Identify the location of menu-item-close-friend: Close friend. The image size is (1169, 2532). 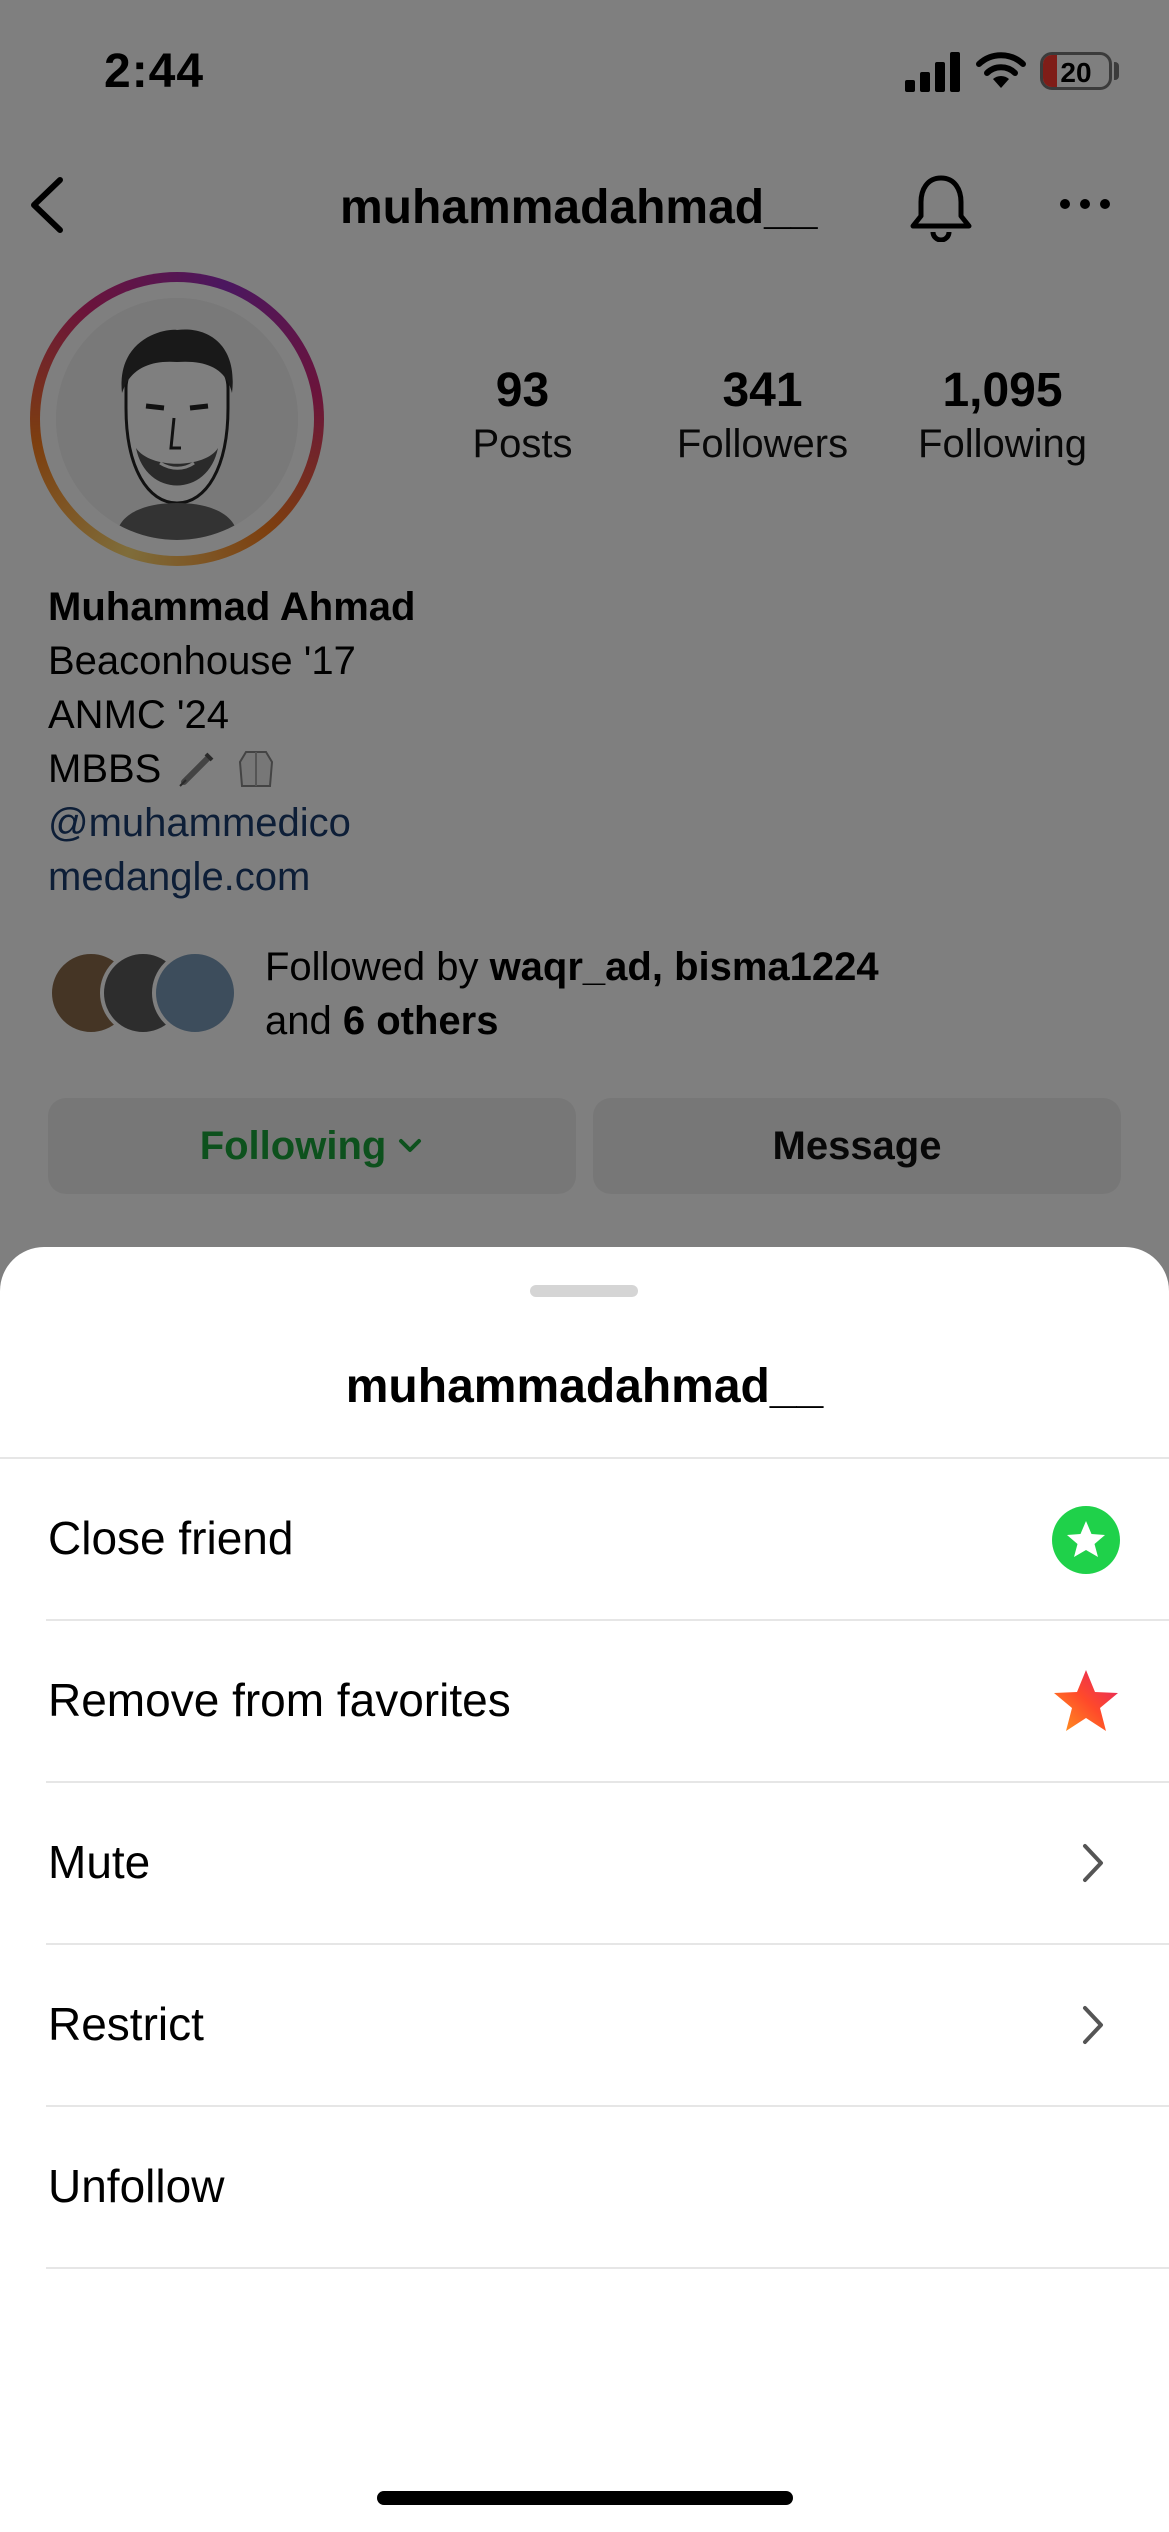
(584, 1540).